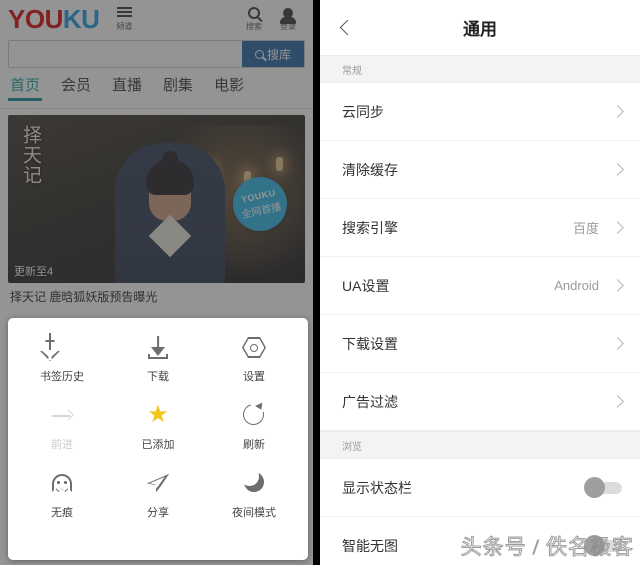 The image size is (640, 565). Describe the element at coordinates (480, 402) in the screenshot. I see `settings-row-ad-filter: 广告过滤` at that location.